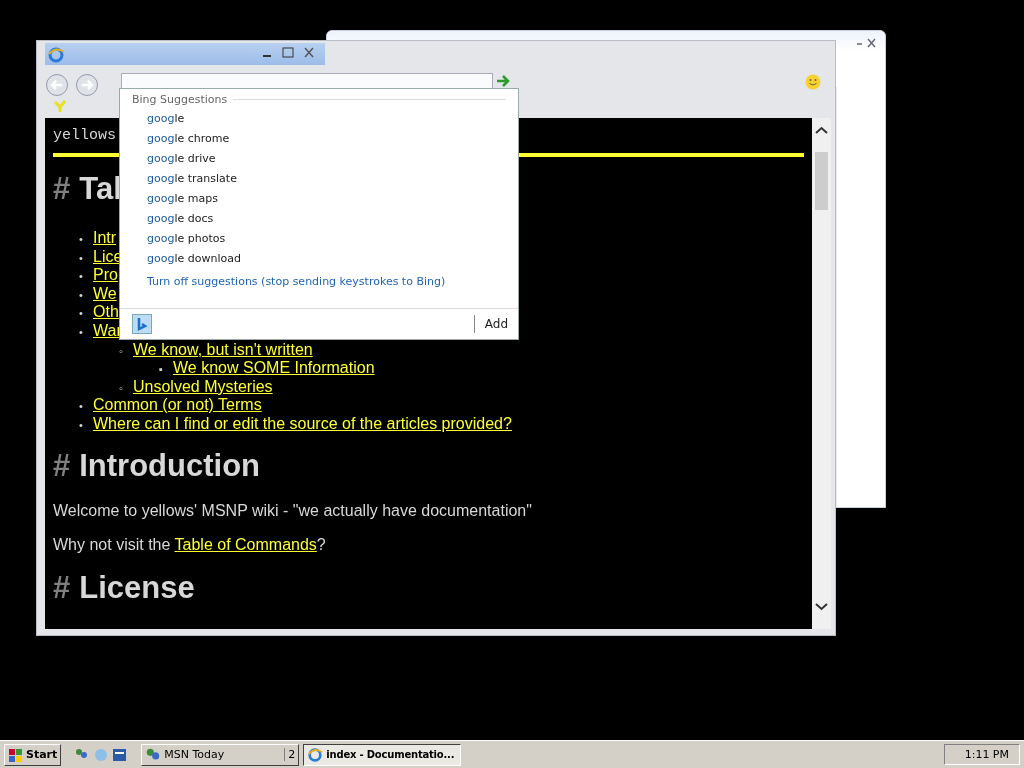 This screenshot has height=768, width=1024. Describe the element at coordinates (319, 259) in the screenshot. I see `suggestion-item: google download` at that location.